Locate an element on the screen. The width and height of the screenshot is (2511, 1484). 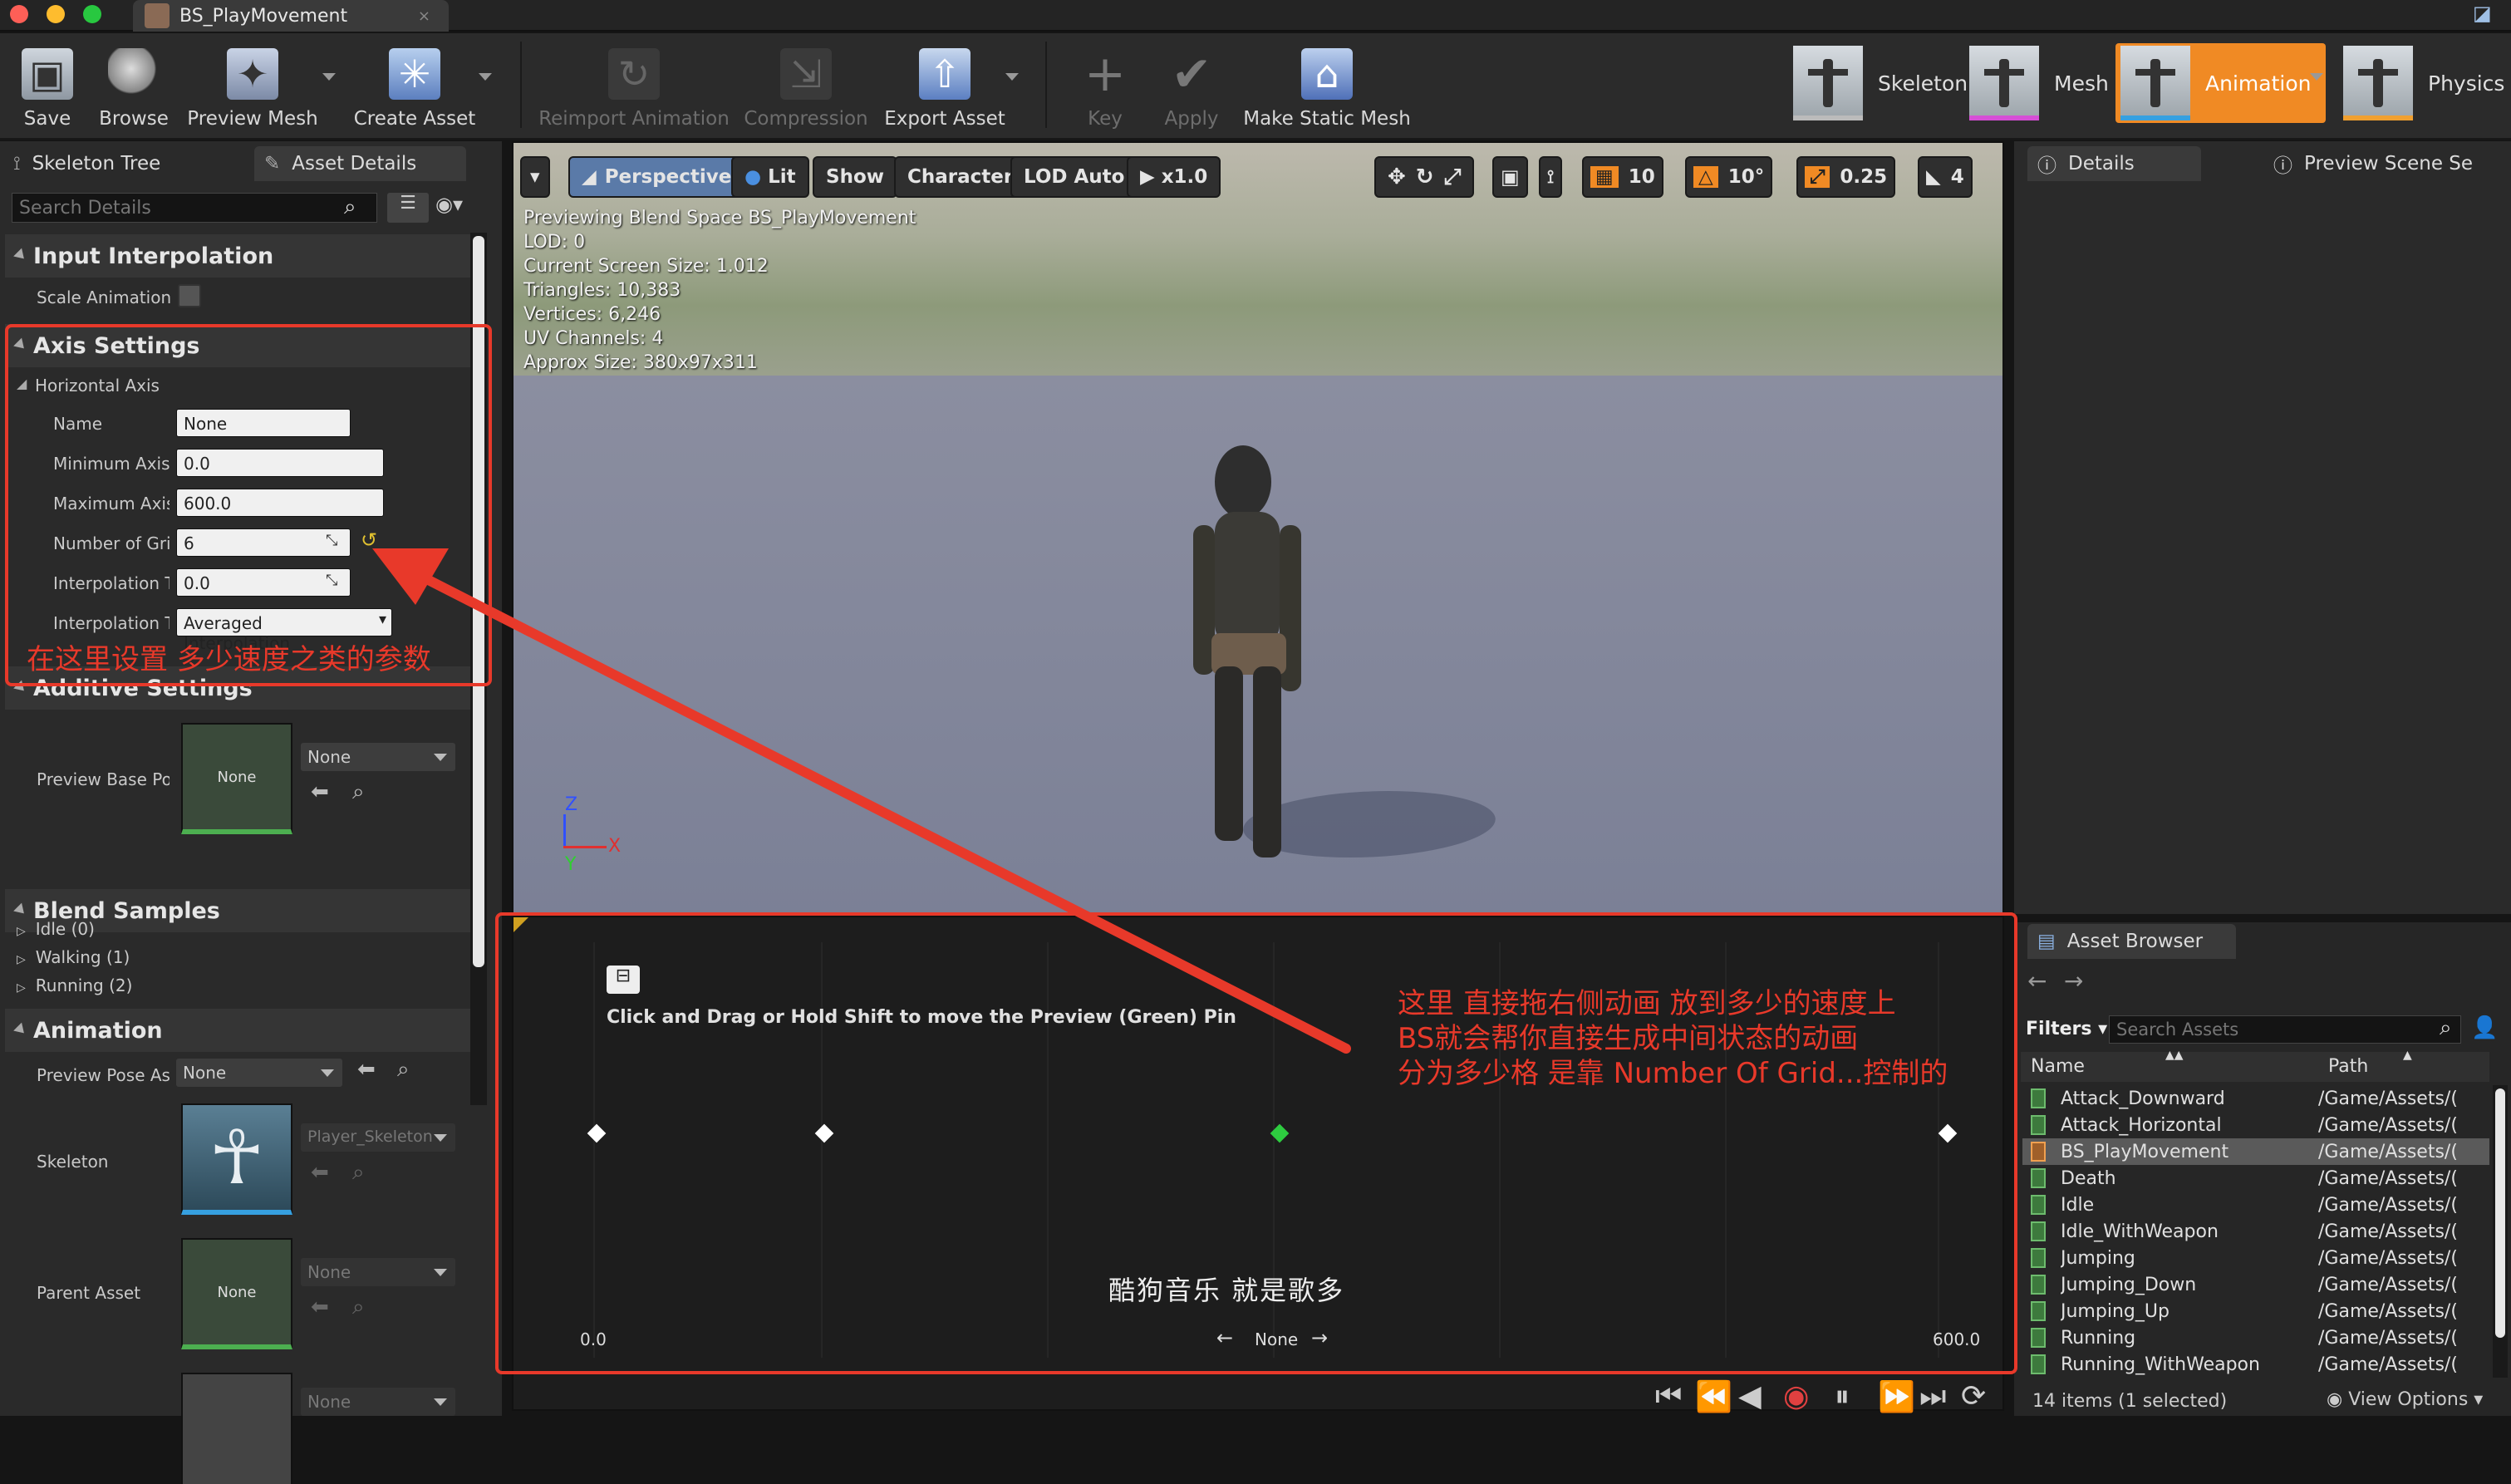
create-asset-button: ✳ Create Asset is located at coordinates (414, 86).